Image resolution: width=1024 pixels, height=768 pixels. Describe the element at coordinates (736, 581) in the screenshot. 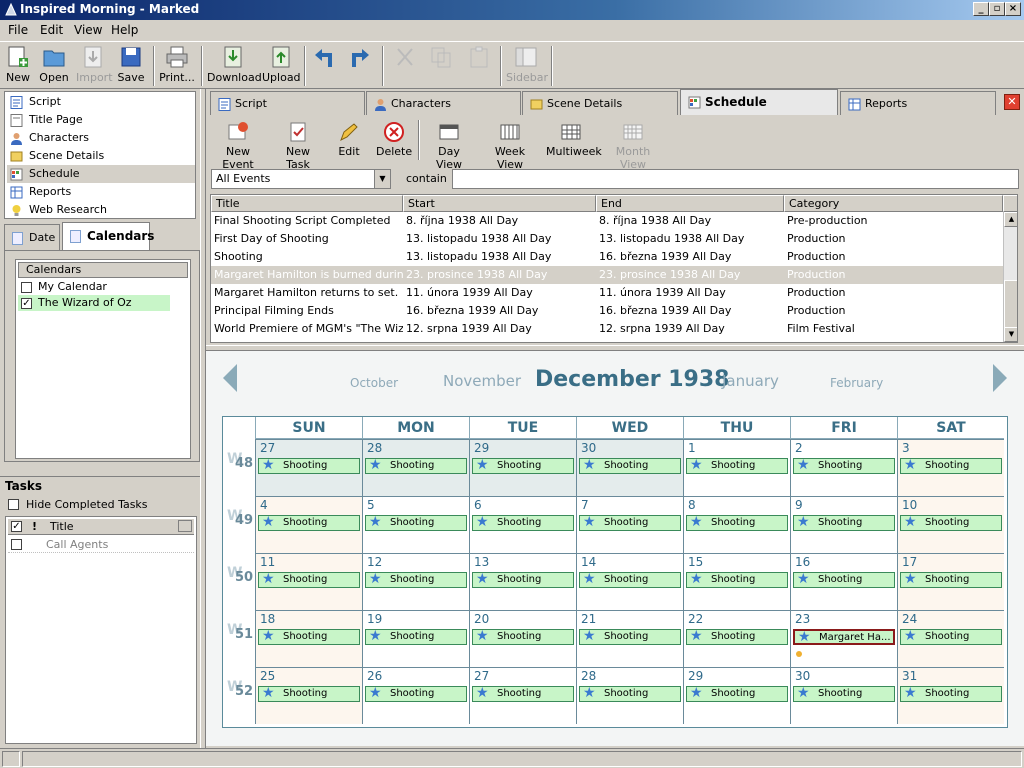

I see `day-cell: 15 ★ Shooting` at that location.